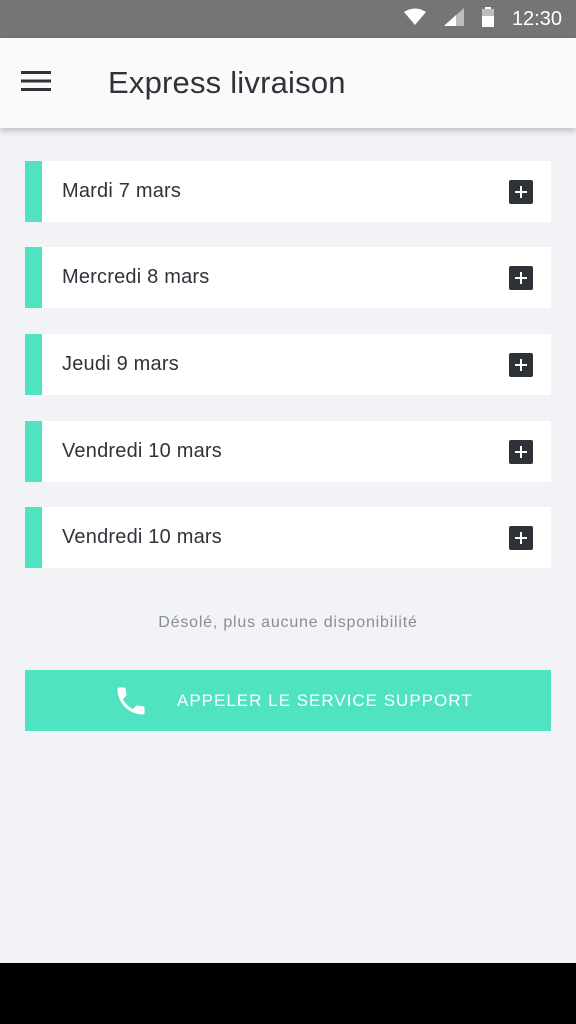  I want to click on navigation-bar, so click(288, 993).